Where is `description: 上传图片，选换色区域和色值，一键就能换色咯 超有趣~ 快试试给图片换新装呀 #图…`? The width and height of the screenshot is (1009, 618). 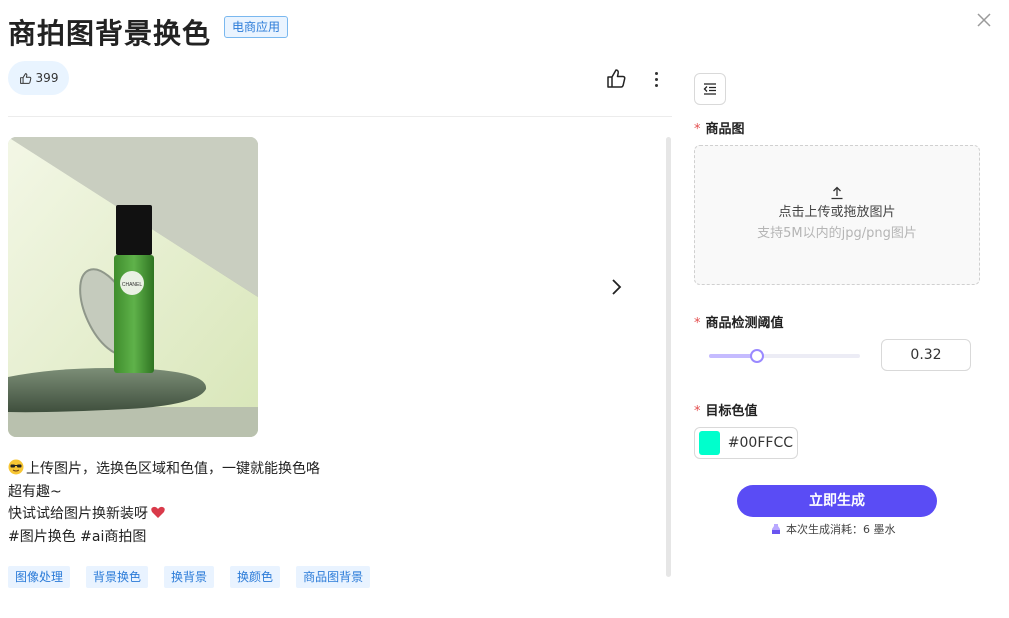
description: 上传图片，选换色区域和色值，一键就能换色咯 超有趣~ 快试试给图片换新装呀 #图… is located at coordinates (164, 503).